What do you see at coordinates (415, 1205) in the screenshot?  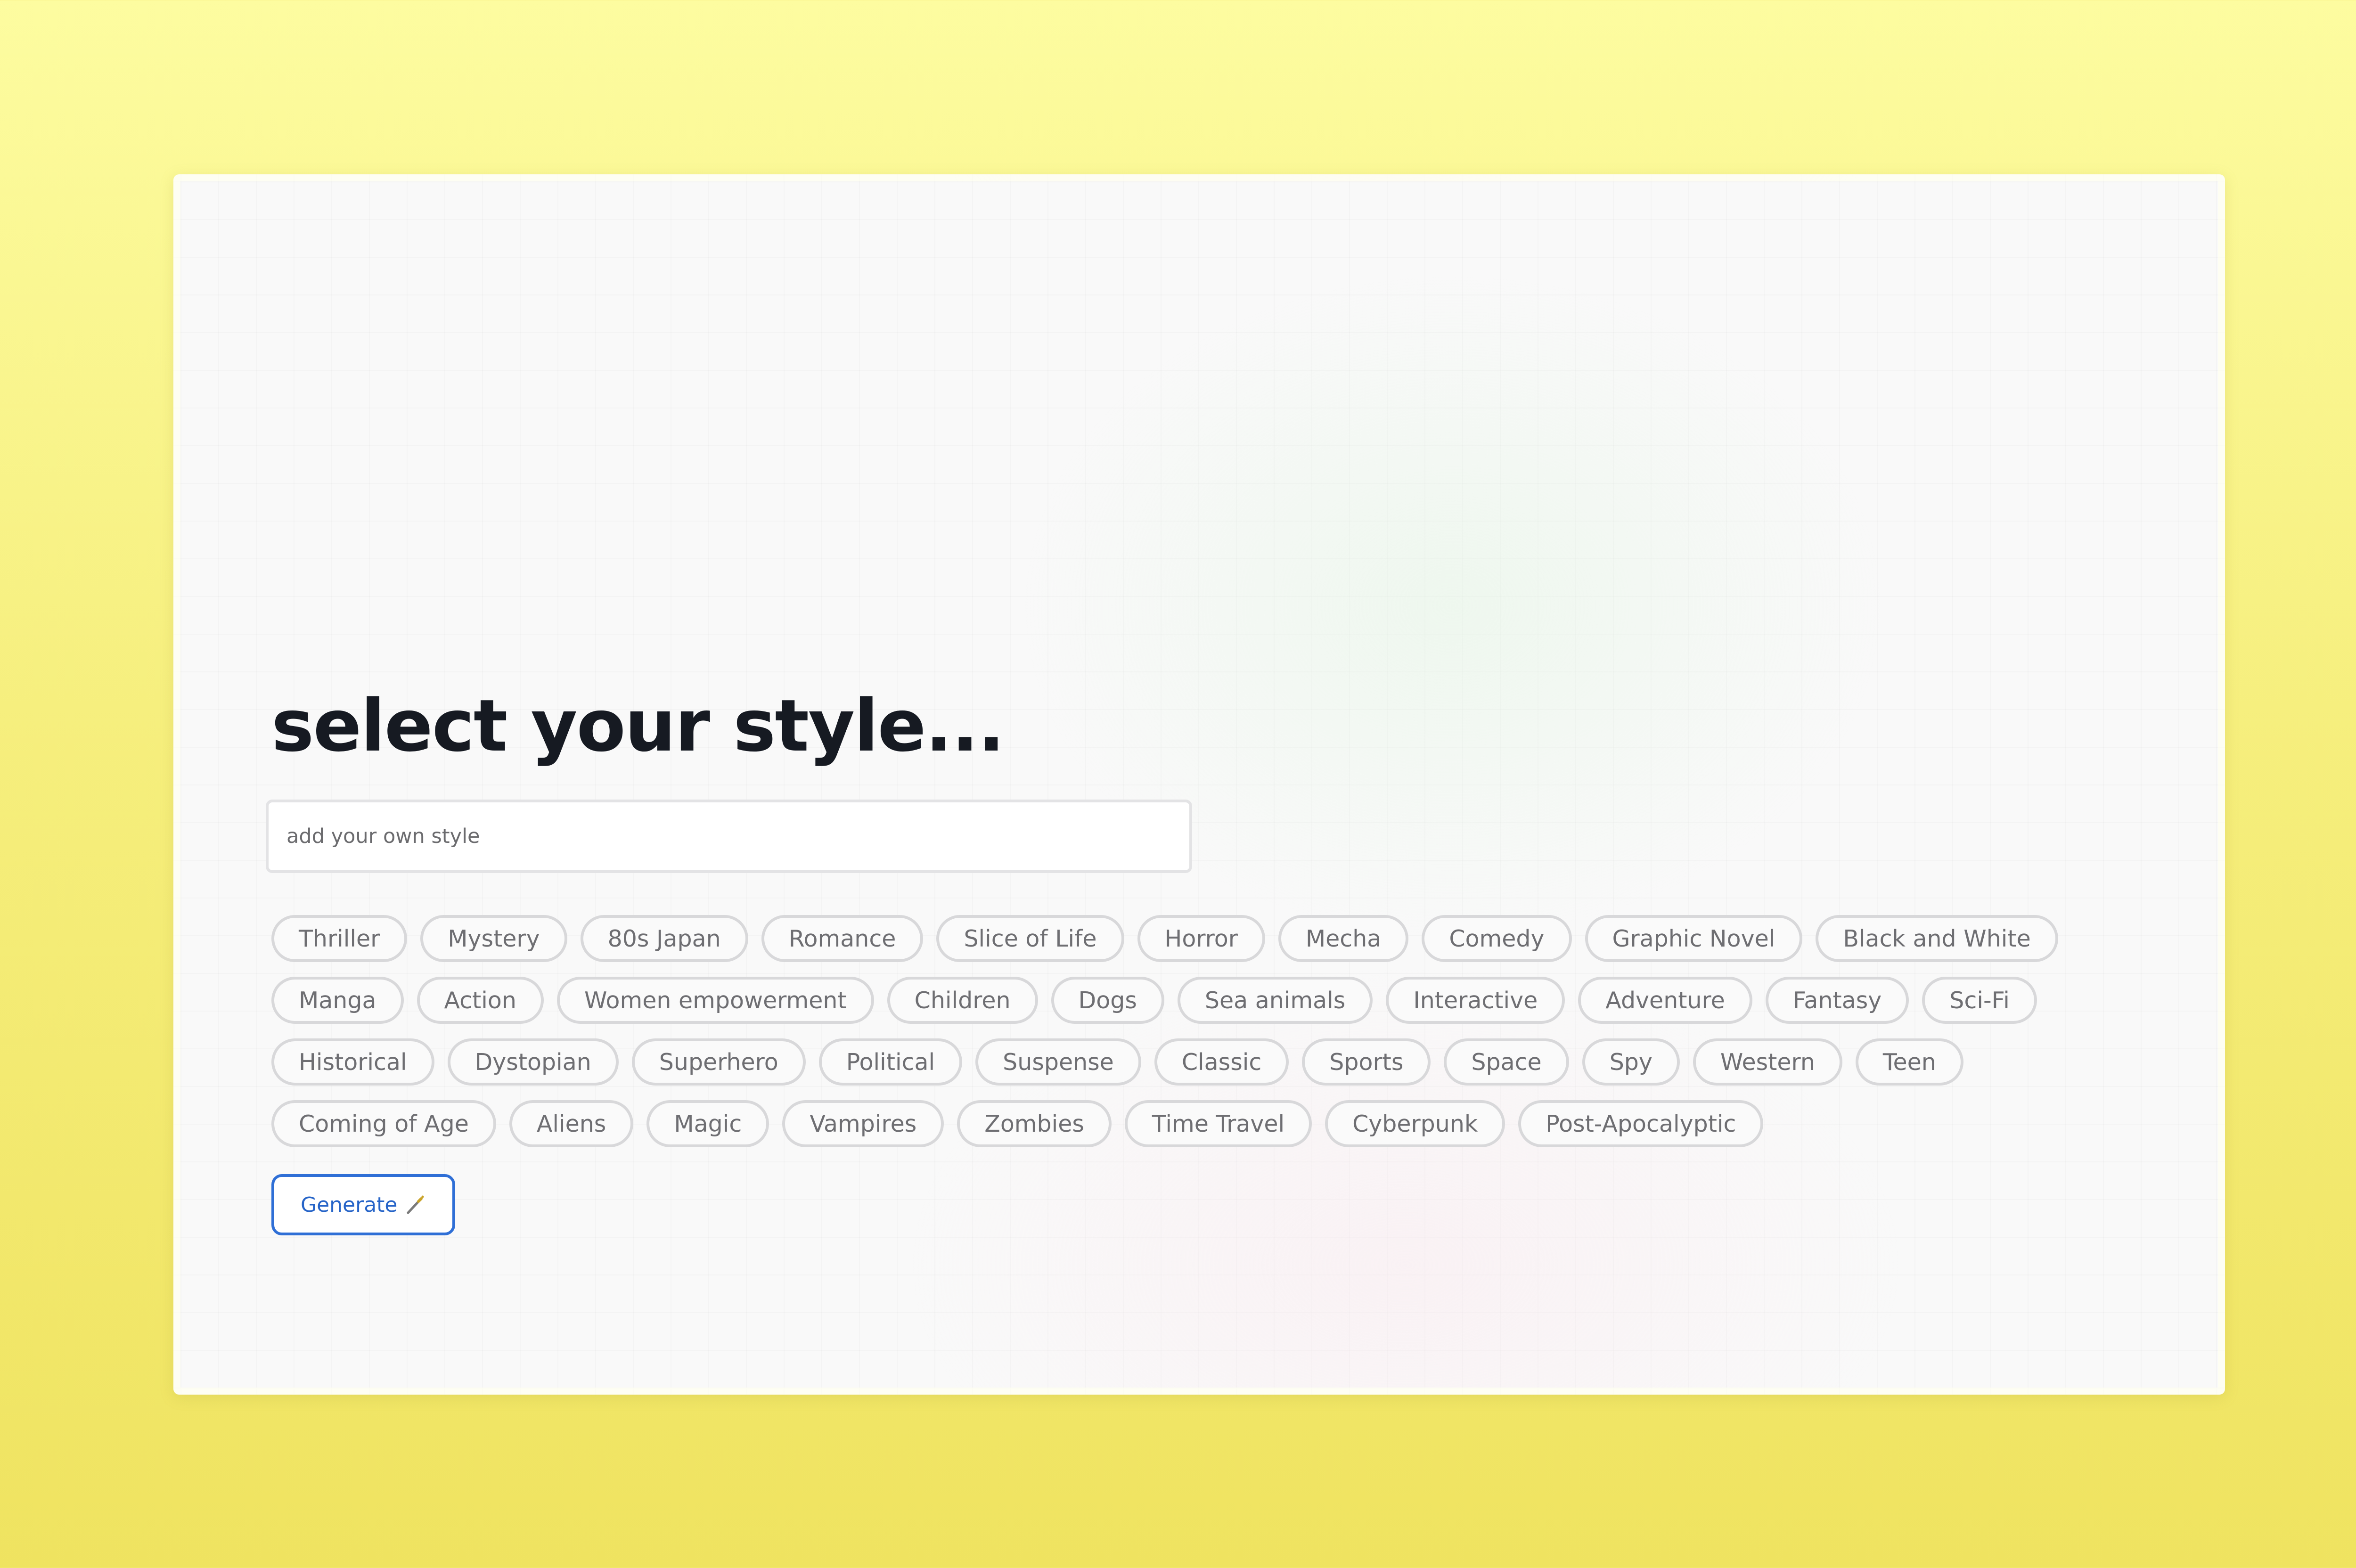 I see `magic-wand-icon` at bounding box center [415, 1205].